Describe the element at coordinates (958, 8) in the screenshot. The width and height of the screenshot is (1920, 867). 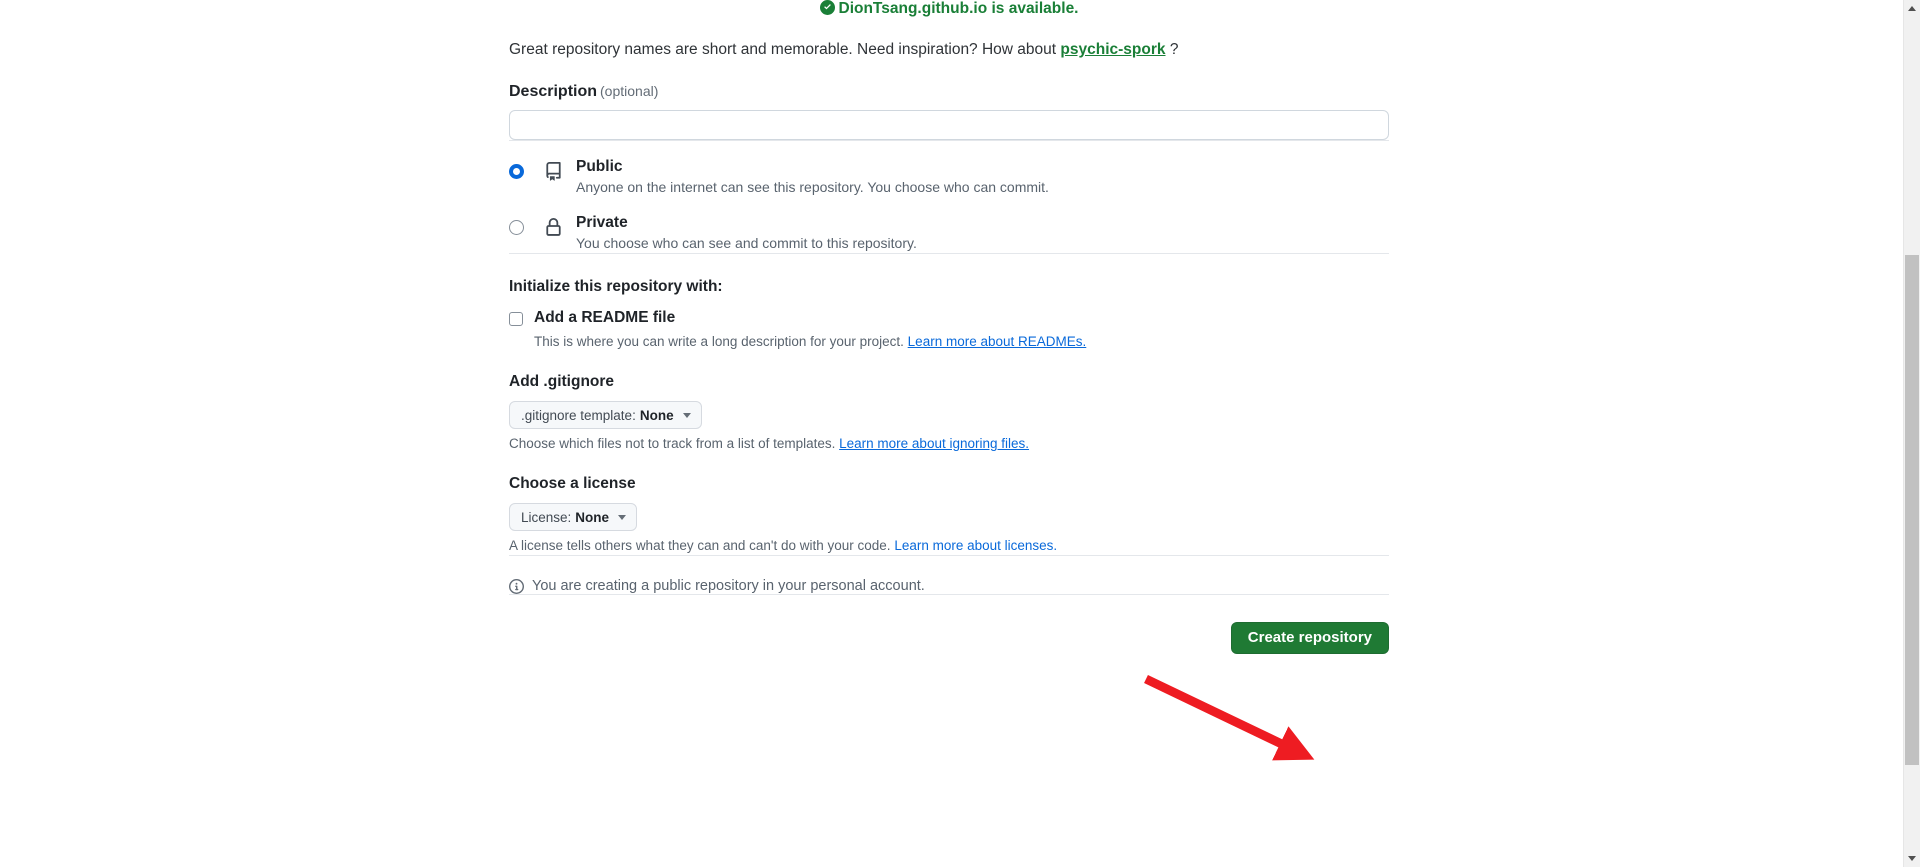
I see `availability-text: DionTsang.github.io is available.` at that location.